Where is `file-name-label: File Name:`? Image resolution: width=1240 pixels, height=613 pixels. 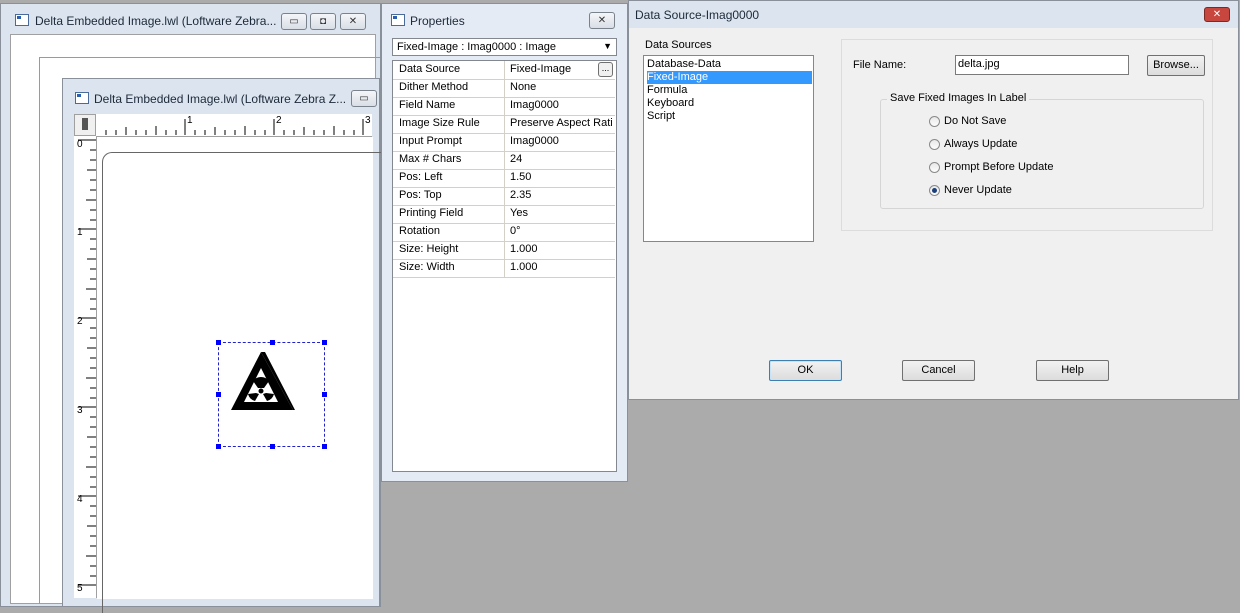
file-name-label: File Name: is located at coordinates (880, 65).